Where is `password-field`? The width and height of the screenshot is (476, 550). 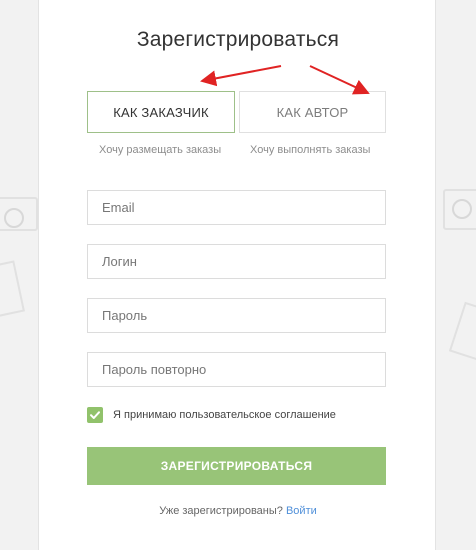
password-field is located at coordinates (236, 315).